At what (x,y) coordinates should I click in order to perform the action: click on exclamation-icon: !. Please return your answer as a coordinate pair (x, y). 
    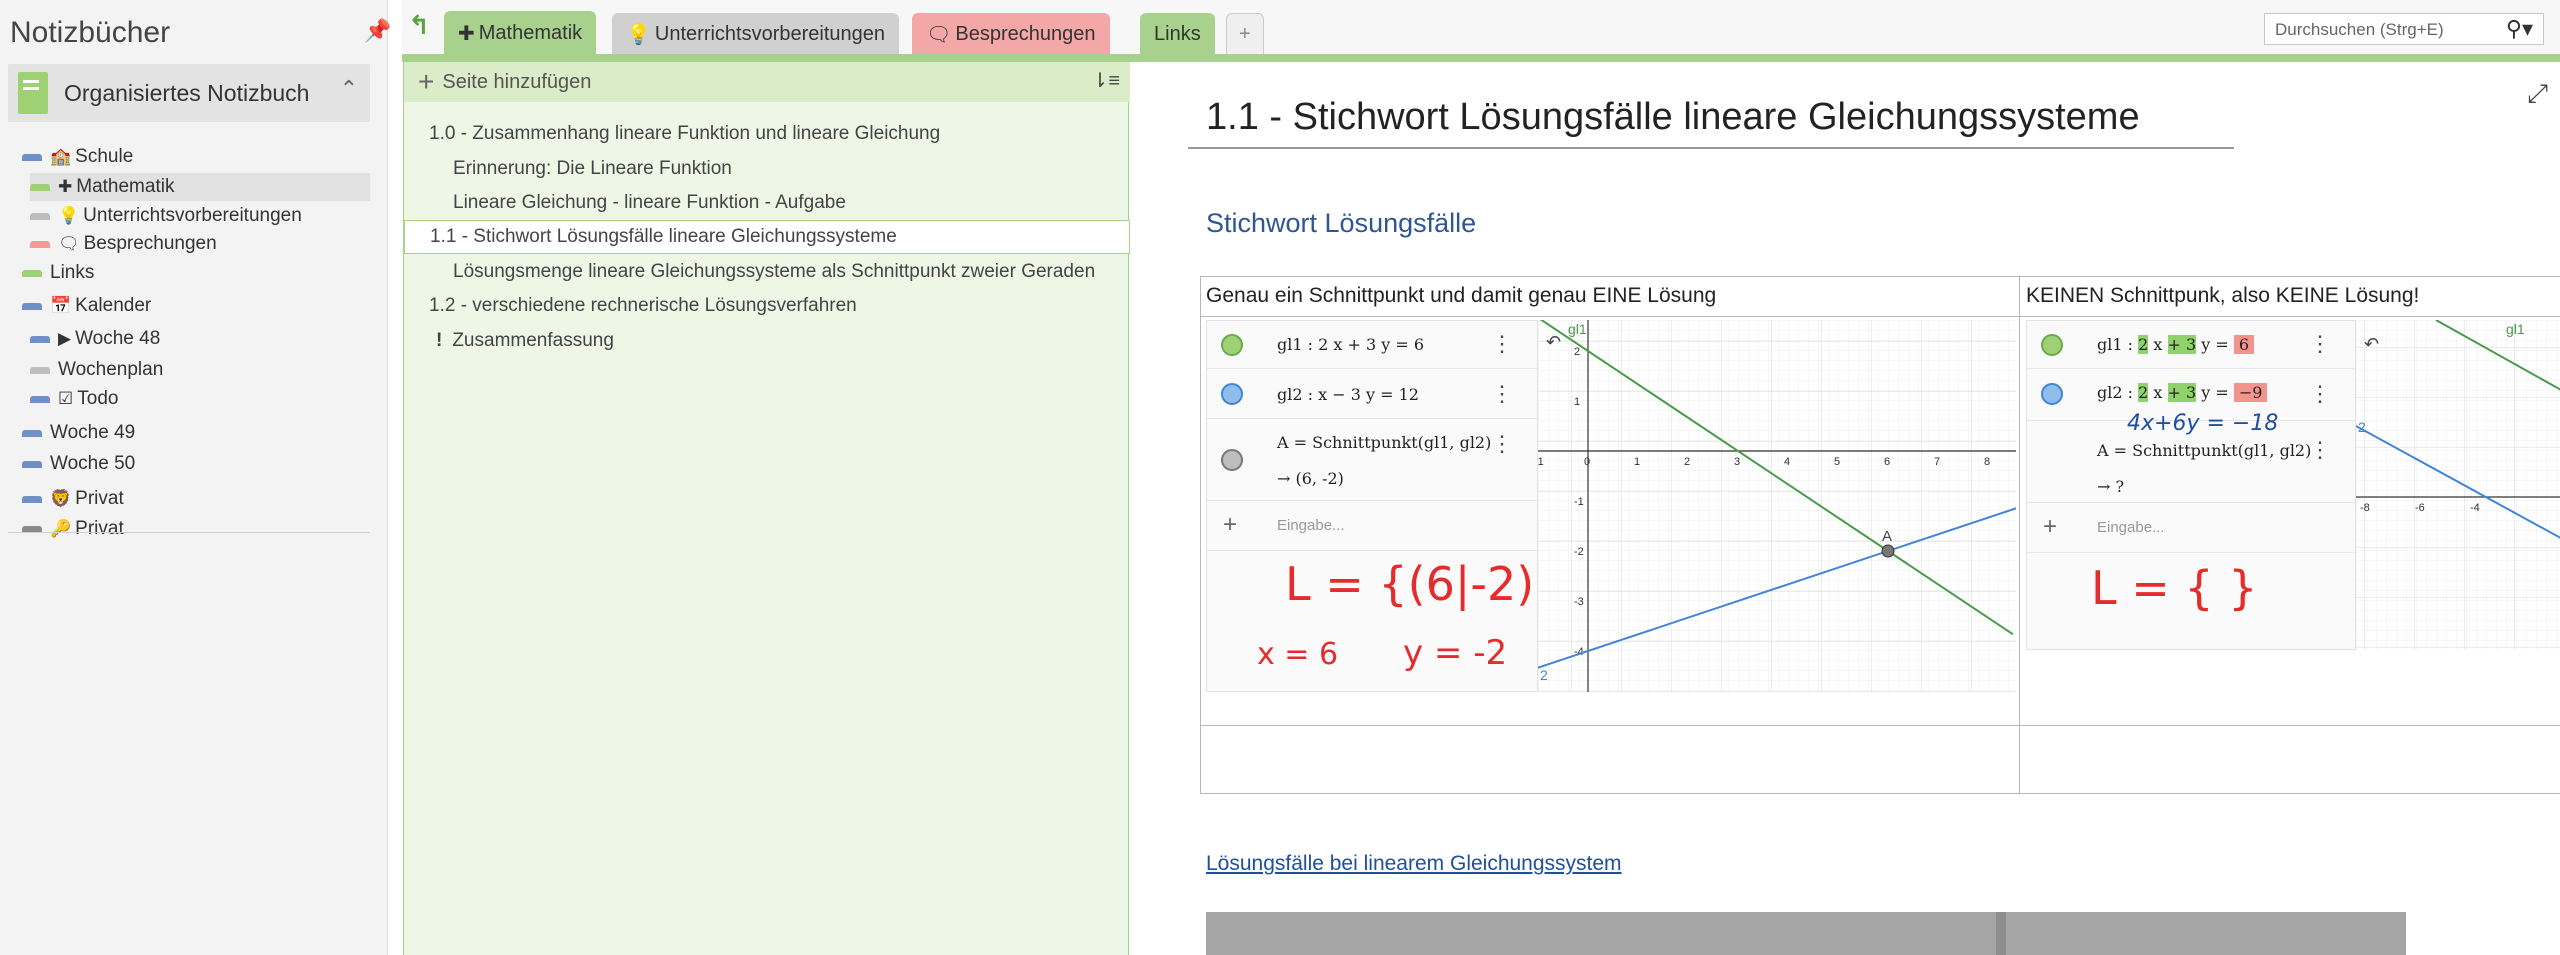
    Looking at the image, I should click on (439, 340).